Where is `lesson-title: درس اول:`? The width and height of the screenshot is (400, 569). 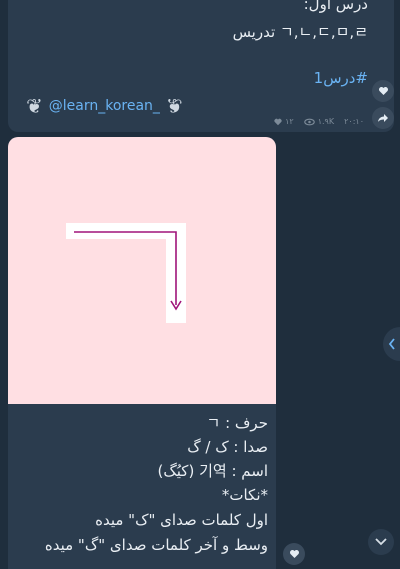
lesson-title: درس اول: is located at coordinates (335, 6).